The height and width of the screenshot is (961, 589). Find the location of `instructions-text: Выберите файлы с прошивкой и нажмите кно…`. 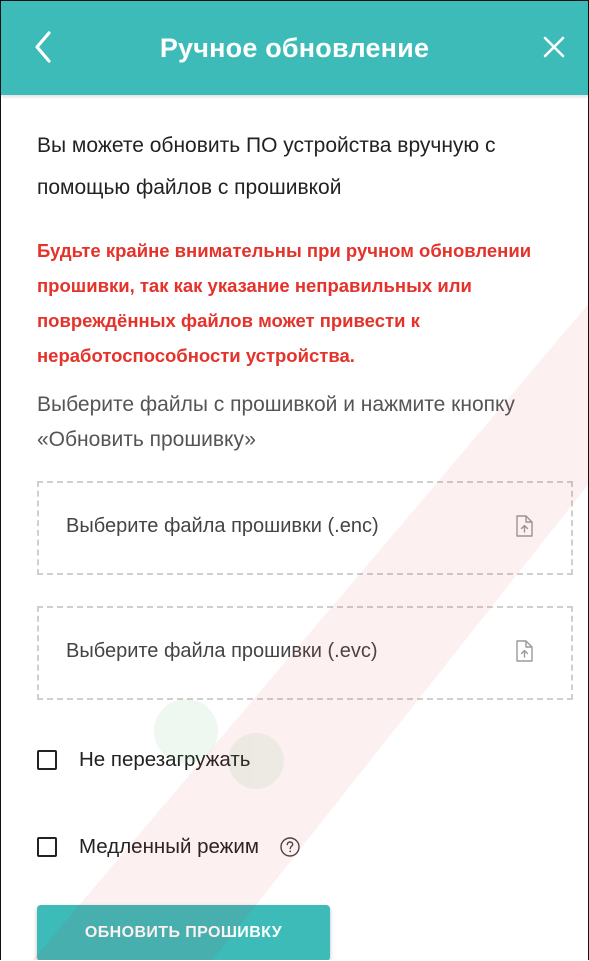

instructions-text: Выберите файлы с прошивкой и нажмите кно… is located at coordinates (276, 422).